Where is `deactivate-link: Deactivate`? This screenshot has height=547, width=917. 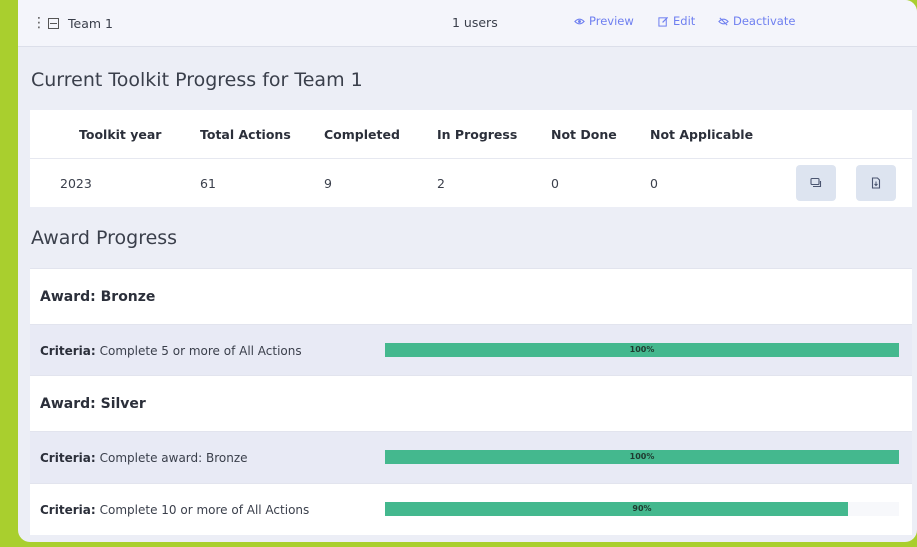
deactivate-link: Deactivate is located at coordinates (756, 21).